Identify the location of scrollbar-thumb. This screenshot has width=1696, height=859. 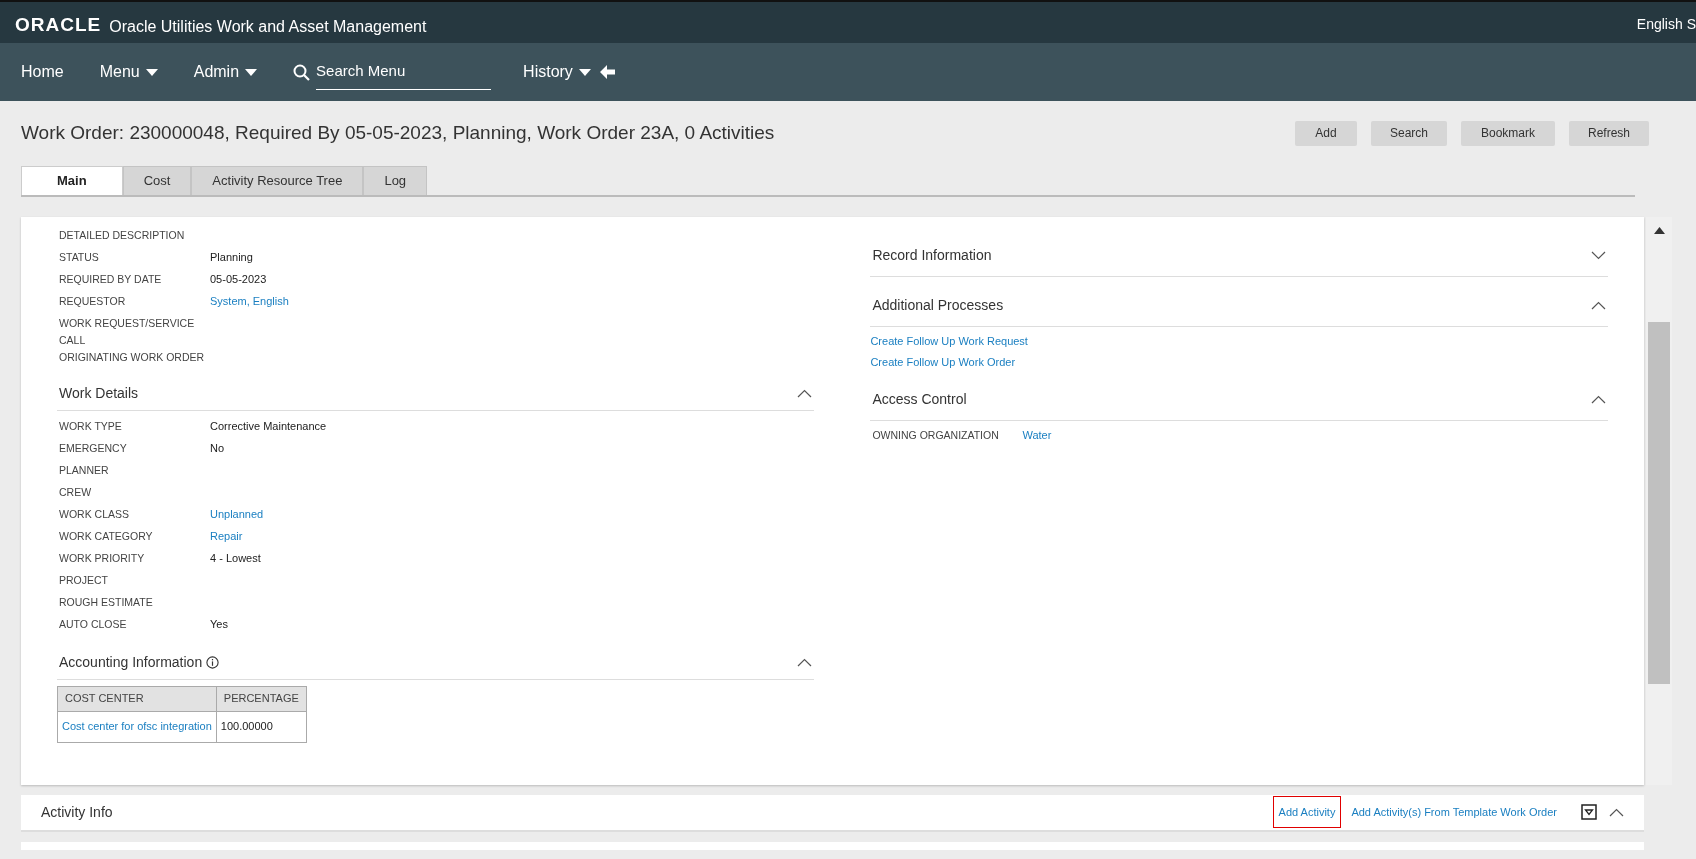
(1659, 502).